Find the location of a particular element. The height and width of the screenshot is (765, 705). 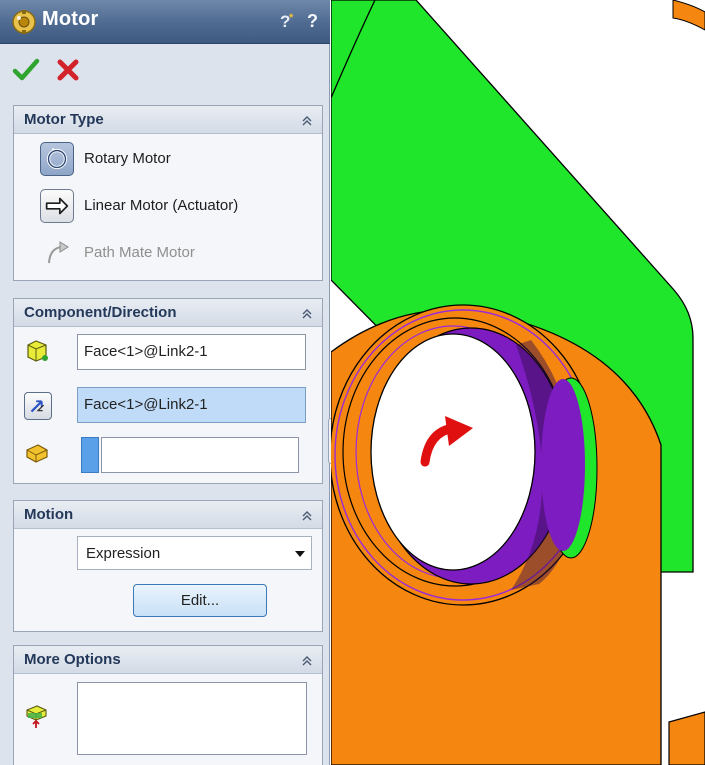

component-direction-header: Component/Direction is located at coordinates (168, 313).